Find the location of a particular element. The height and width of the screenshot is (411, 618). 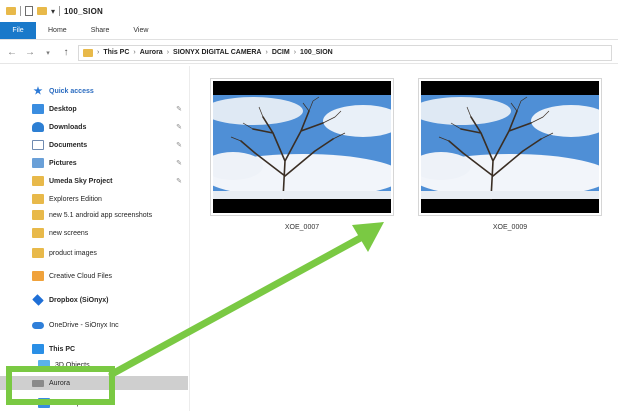

forward-arrow-icon: → is located at coordinates (30, 52).